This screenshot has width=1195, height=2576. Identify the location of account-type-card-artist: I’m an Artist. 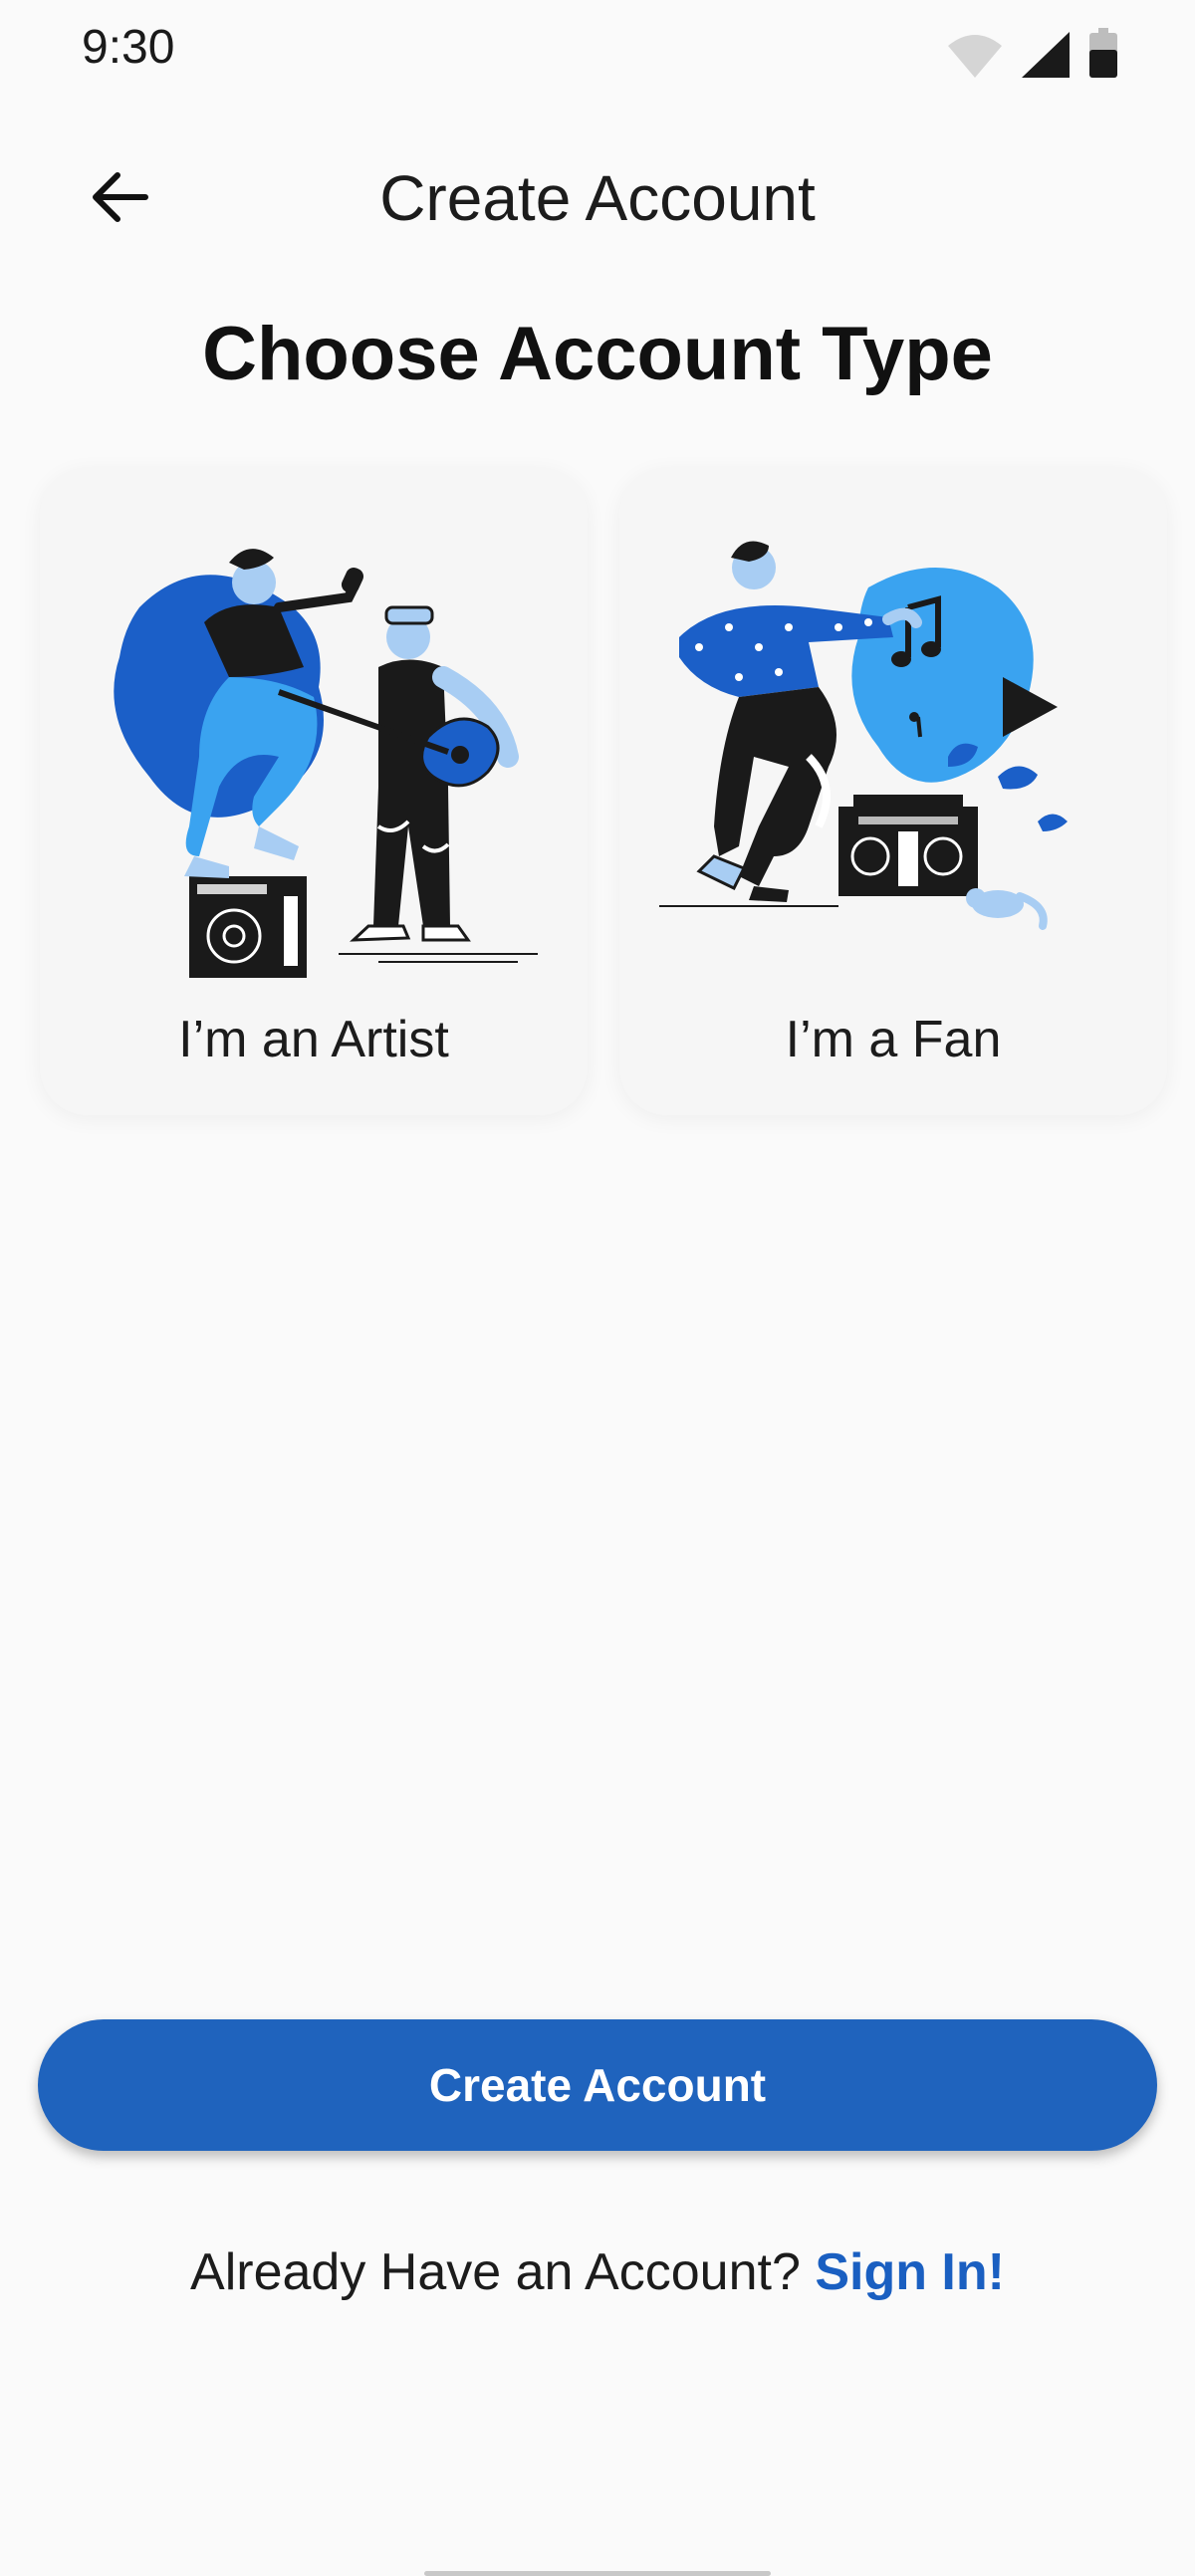
(314, 791).